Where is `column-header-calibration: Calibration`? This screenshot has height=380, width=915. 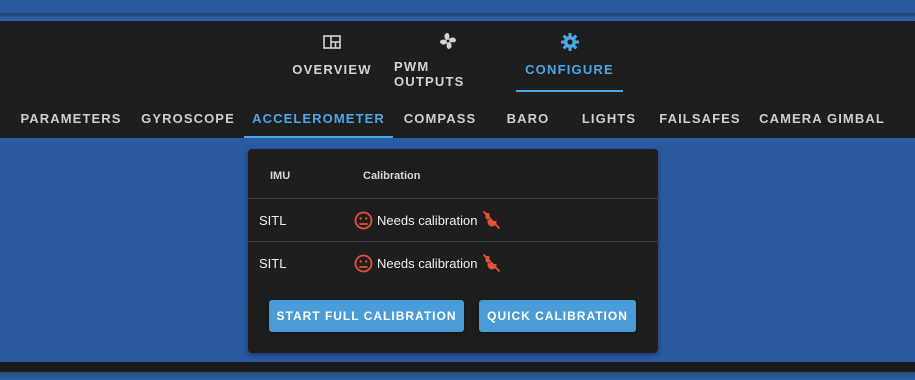 column-header-calibration: Calibration is located at coordinates (392, 176).